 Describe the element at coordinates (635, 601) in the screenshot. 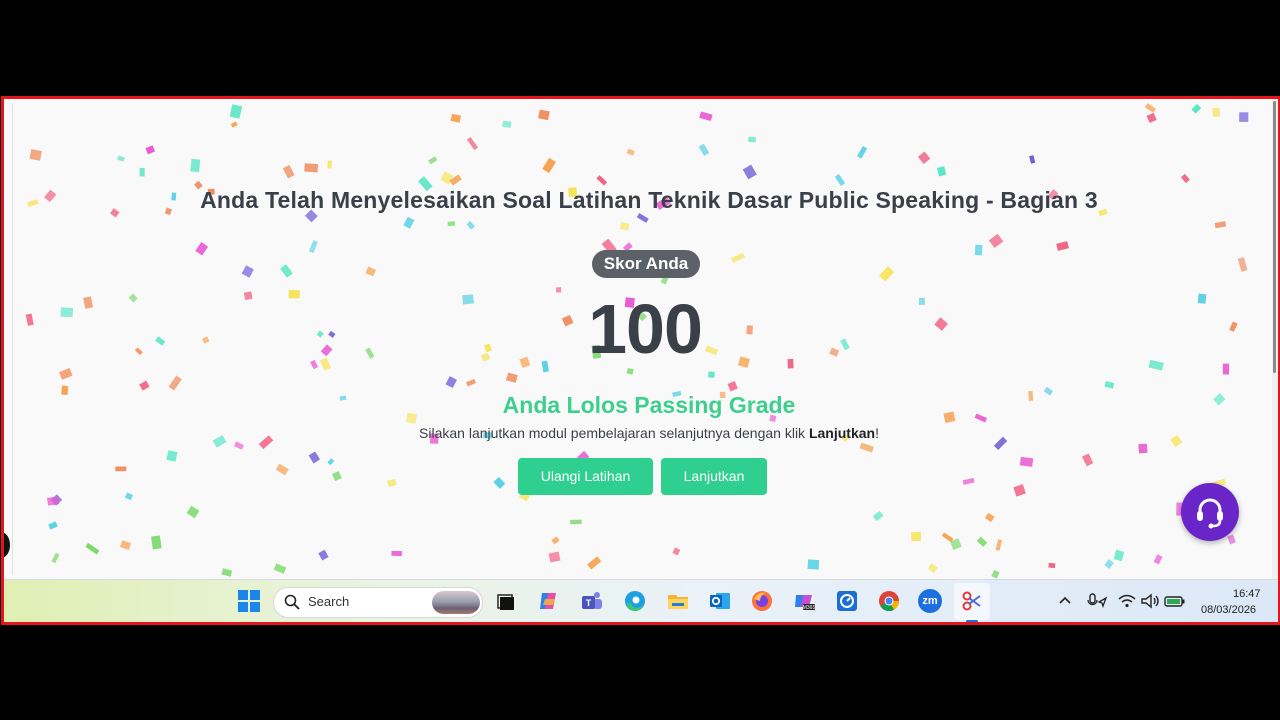

I see `edge-icon` at that location.